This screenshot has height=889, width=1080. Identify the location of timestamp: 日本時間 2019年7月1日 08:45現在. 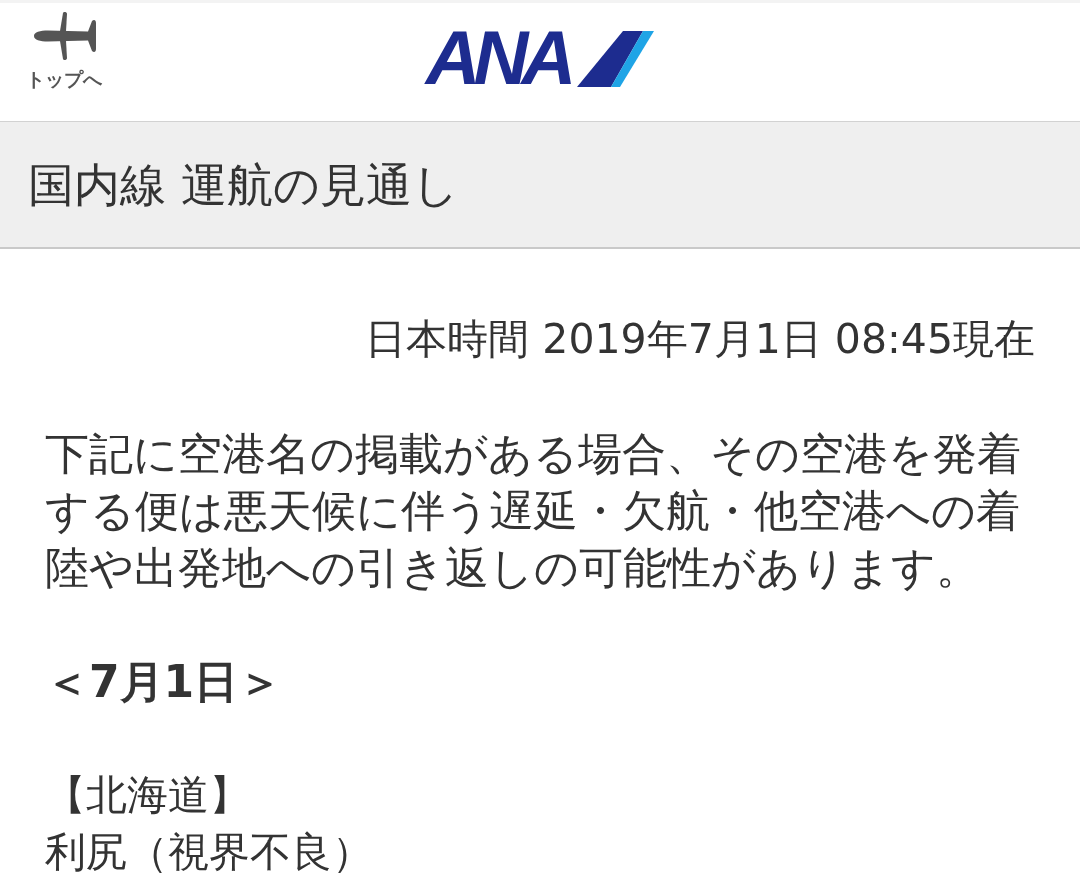
(699, 339).